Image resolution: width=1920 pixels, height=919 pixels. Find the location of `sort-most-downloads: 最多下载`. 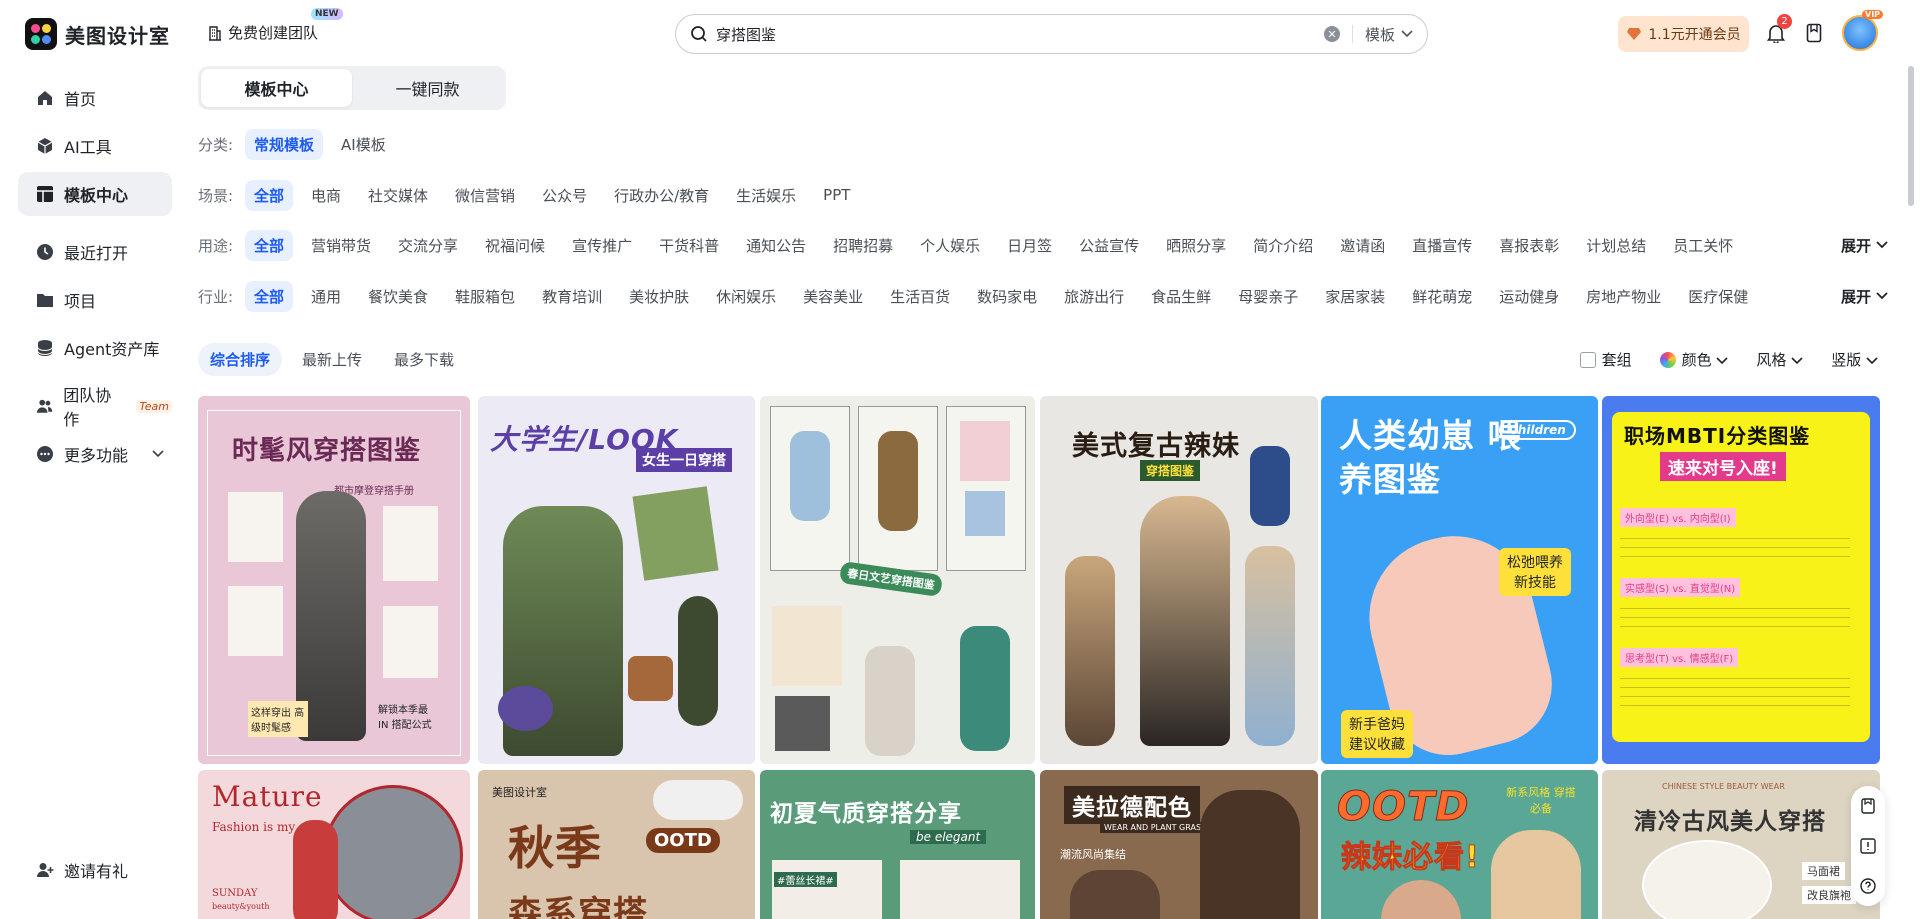

sort-most-downloads: 最多下载 is located at coordinates (424, 359).